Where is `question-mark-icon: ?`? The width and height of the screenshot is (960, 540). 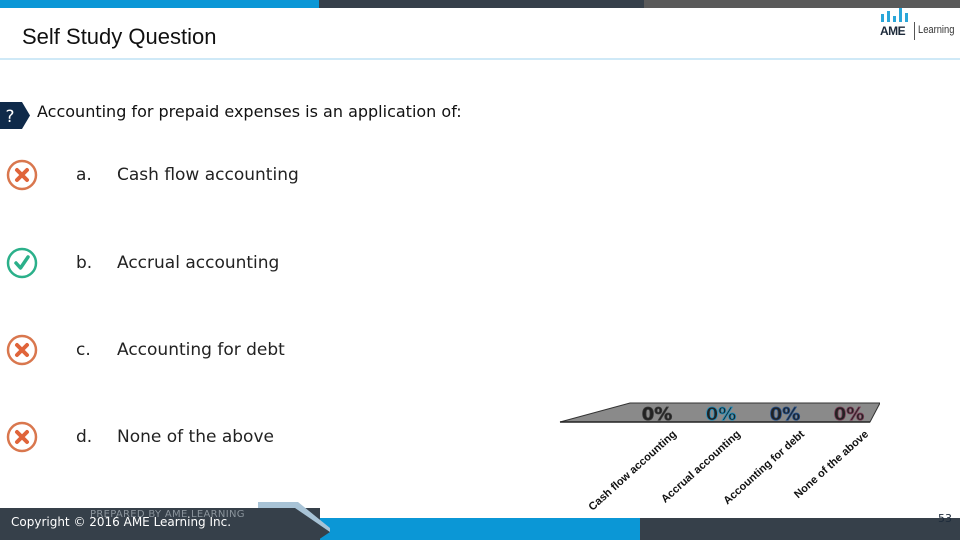
question-mark-icon: ? is located at coordinates (15, 115).